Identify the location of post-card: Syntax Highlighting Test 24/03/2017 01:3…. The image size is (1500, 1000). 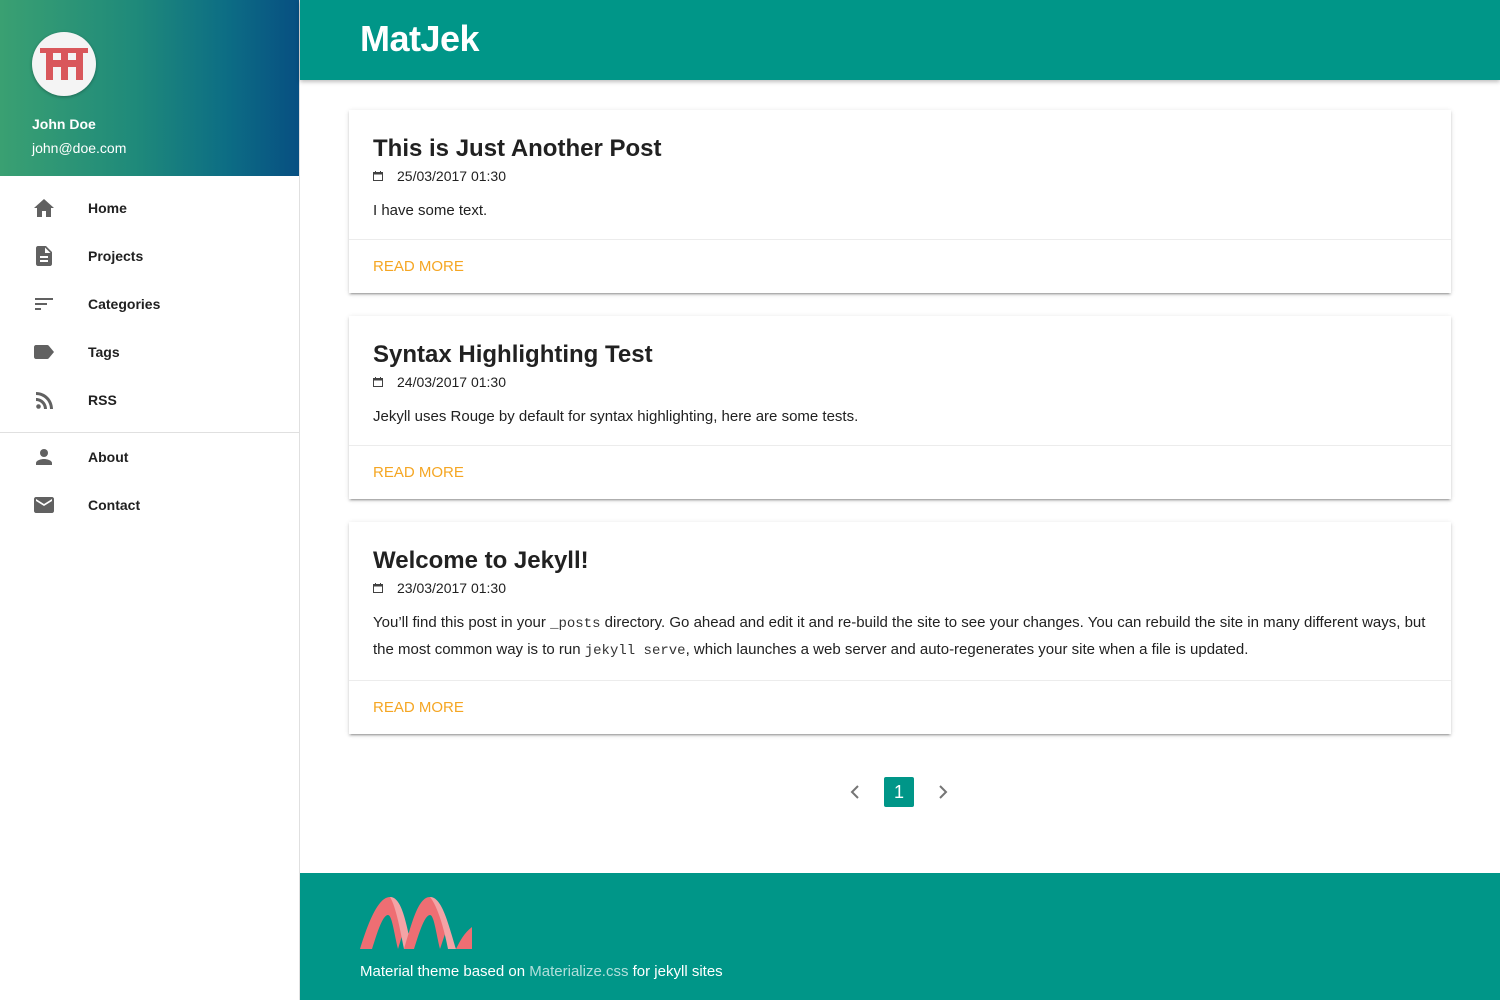
(900, 407).